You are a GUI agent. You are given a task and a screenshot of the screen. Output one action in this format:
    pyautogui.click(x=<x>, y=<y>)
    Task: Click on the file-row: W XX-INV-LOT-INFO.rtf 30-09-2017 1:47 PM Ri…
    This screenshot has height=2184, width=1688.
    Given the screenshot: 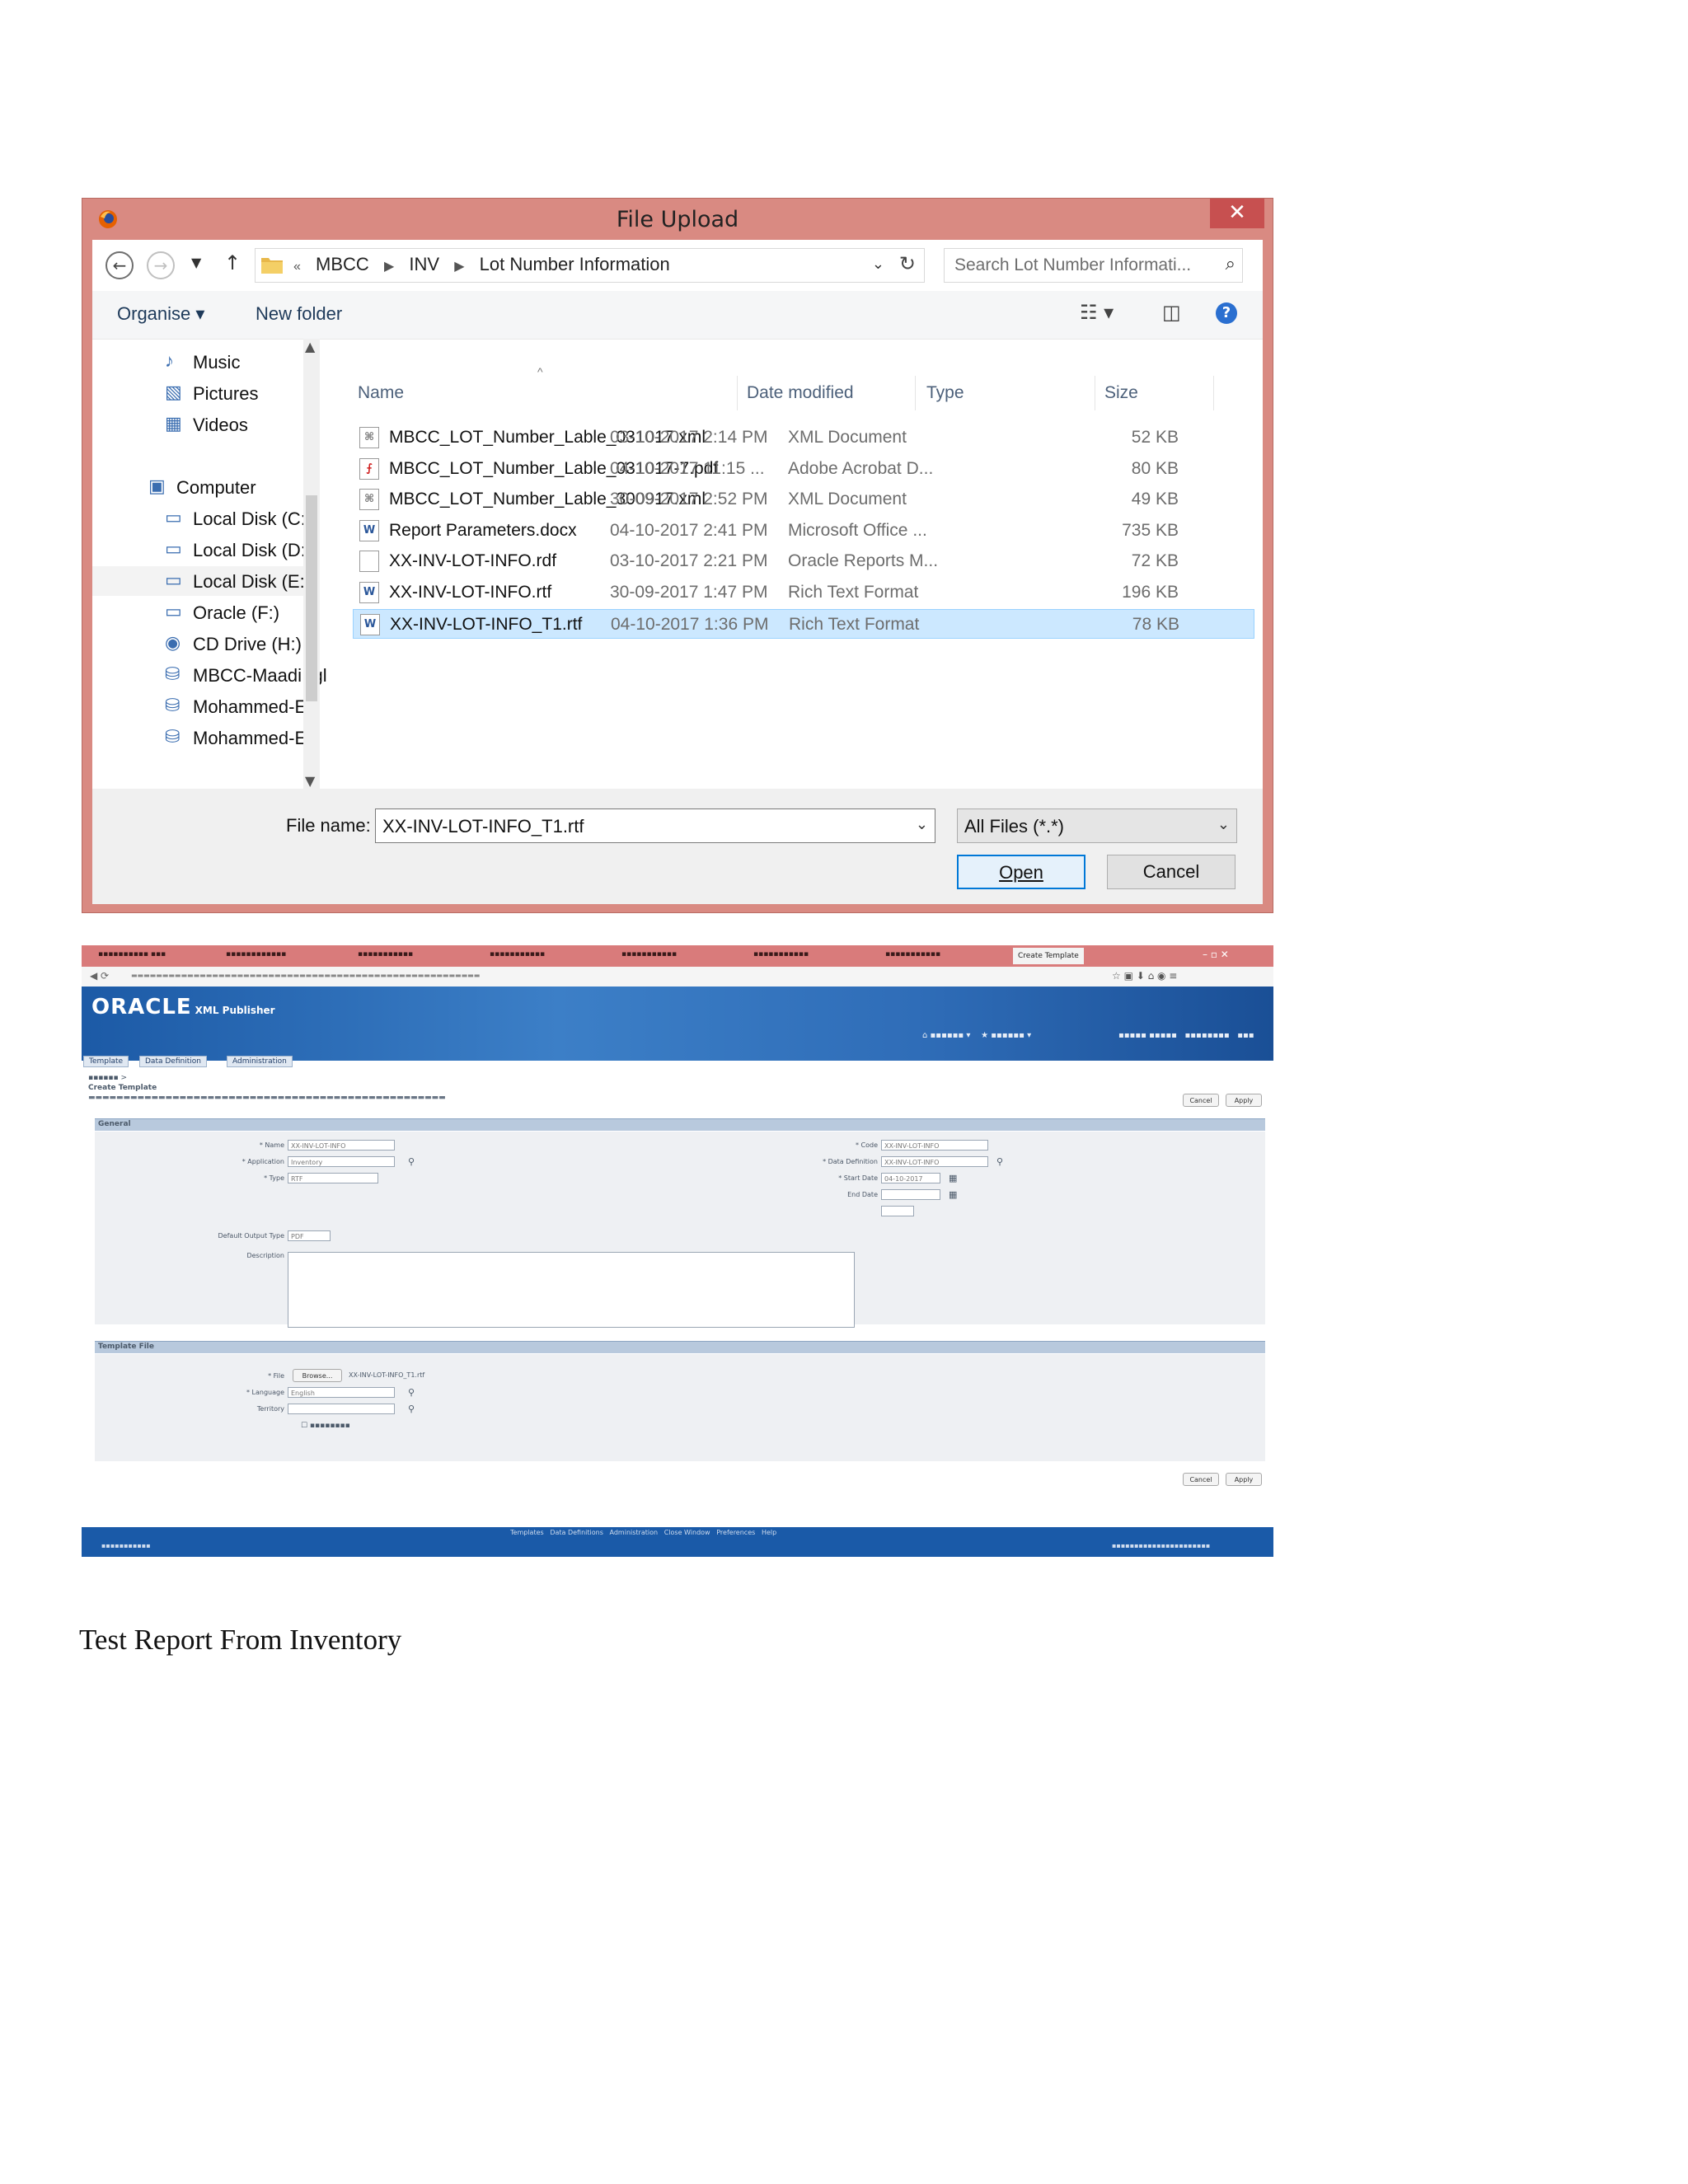 What is the action you would take?
    pyautogui.click(x=803, y=592)
    